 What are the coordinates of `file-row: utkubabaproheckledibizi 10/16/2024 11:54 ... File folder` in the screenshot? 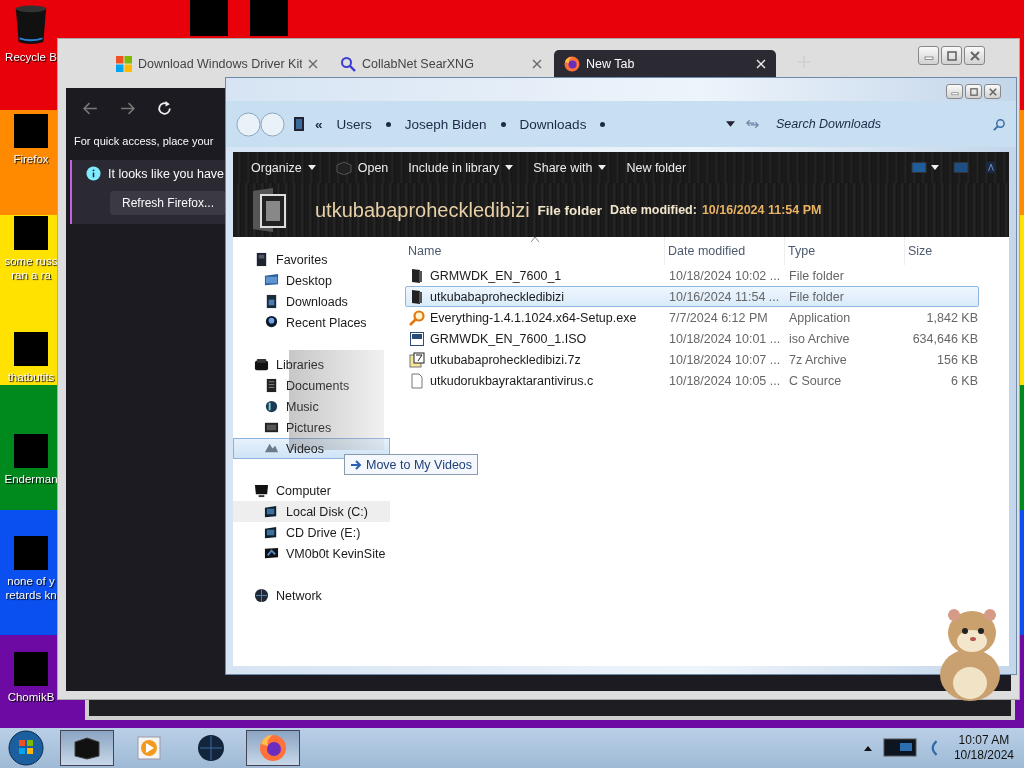 It's located at (692, 296).